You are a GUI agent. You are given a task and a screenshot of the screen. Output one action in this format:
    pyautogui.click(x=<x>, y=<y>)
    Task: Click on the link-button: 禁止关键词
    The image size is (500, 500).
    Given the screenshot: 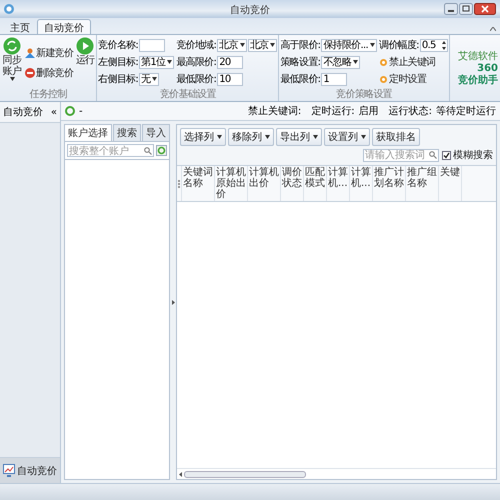 What is the action you would take?
    pyautogui.click(x=413, y=62)
    